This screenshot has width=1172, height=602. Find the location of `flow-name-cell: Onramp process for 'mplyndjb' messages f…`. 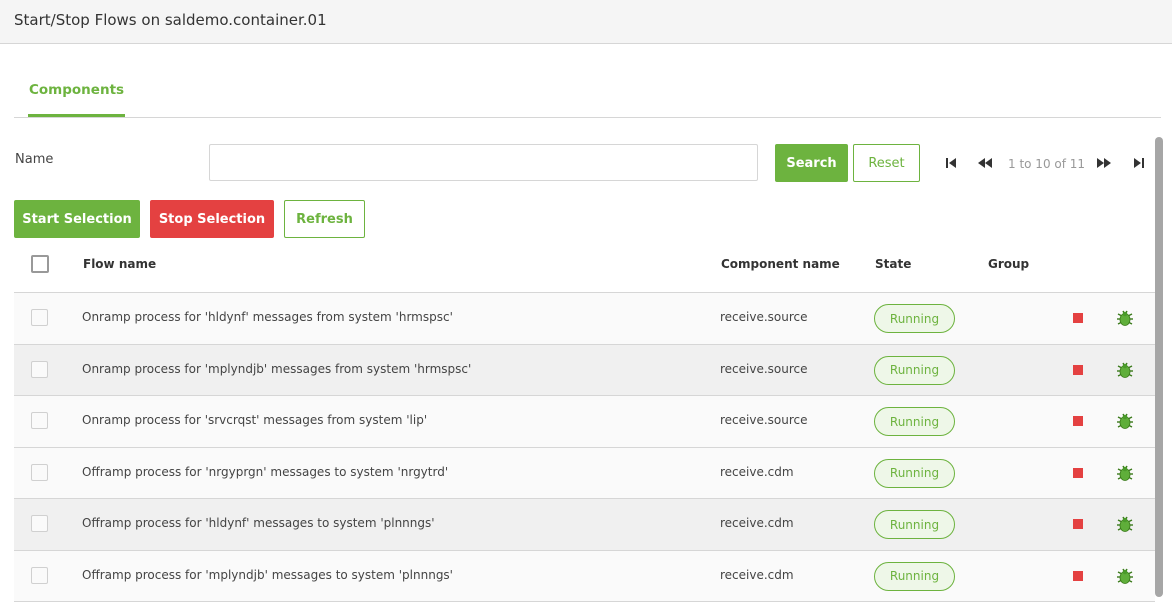

flow-name-cell: Onramp process for 'mplyndjb' messages f… is located at coordinates (276, 369).